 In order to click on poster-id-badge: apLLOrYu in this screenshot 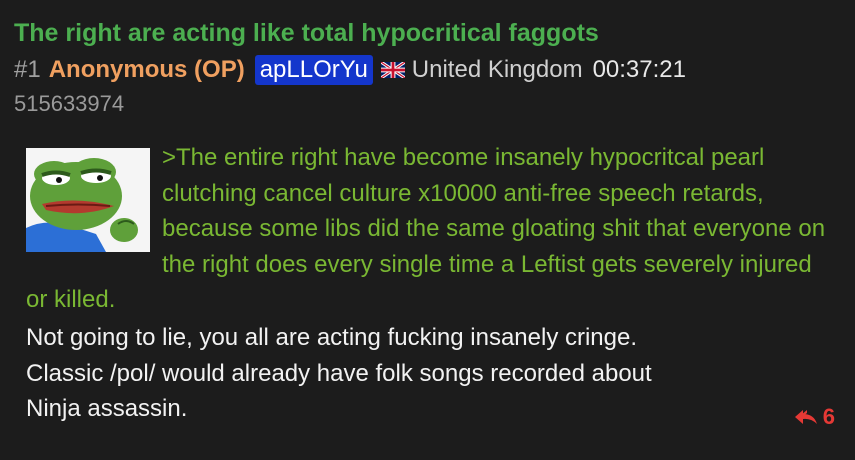, I will do `click(313, 70)`.